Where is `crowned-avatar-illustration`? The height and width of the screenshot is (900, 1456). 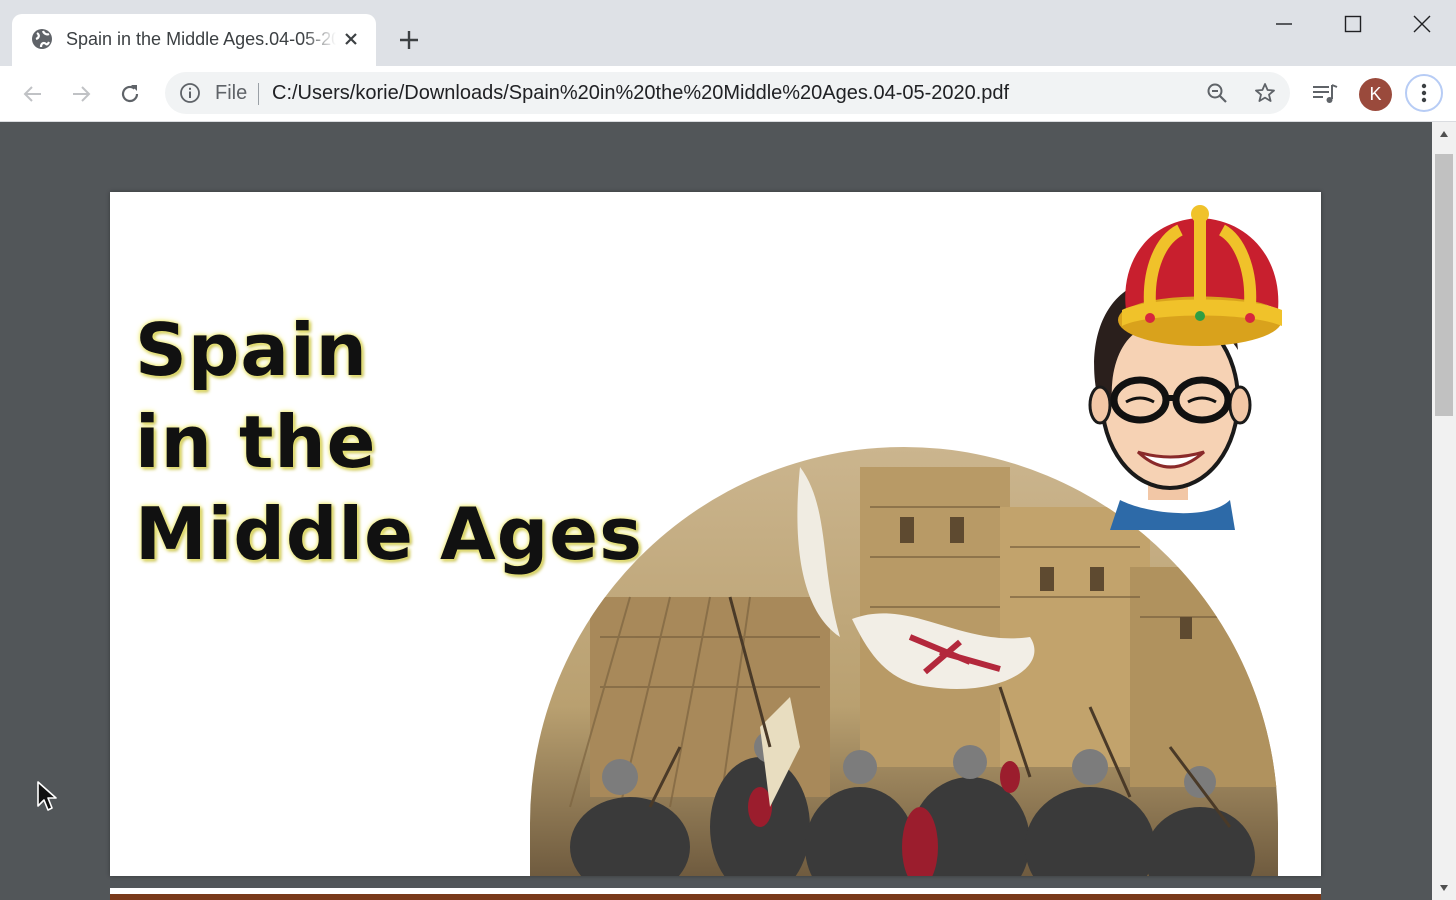
crowned-avatar-illustration is located at coordinates (1185, 367).